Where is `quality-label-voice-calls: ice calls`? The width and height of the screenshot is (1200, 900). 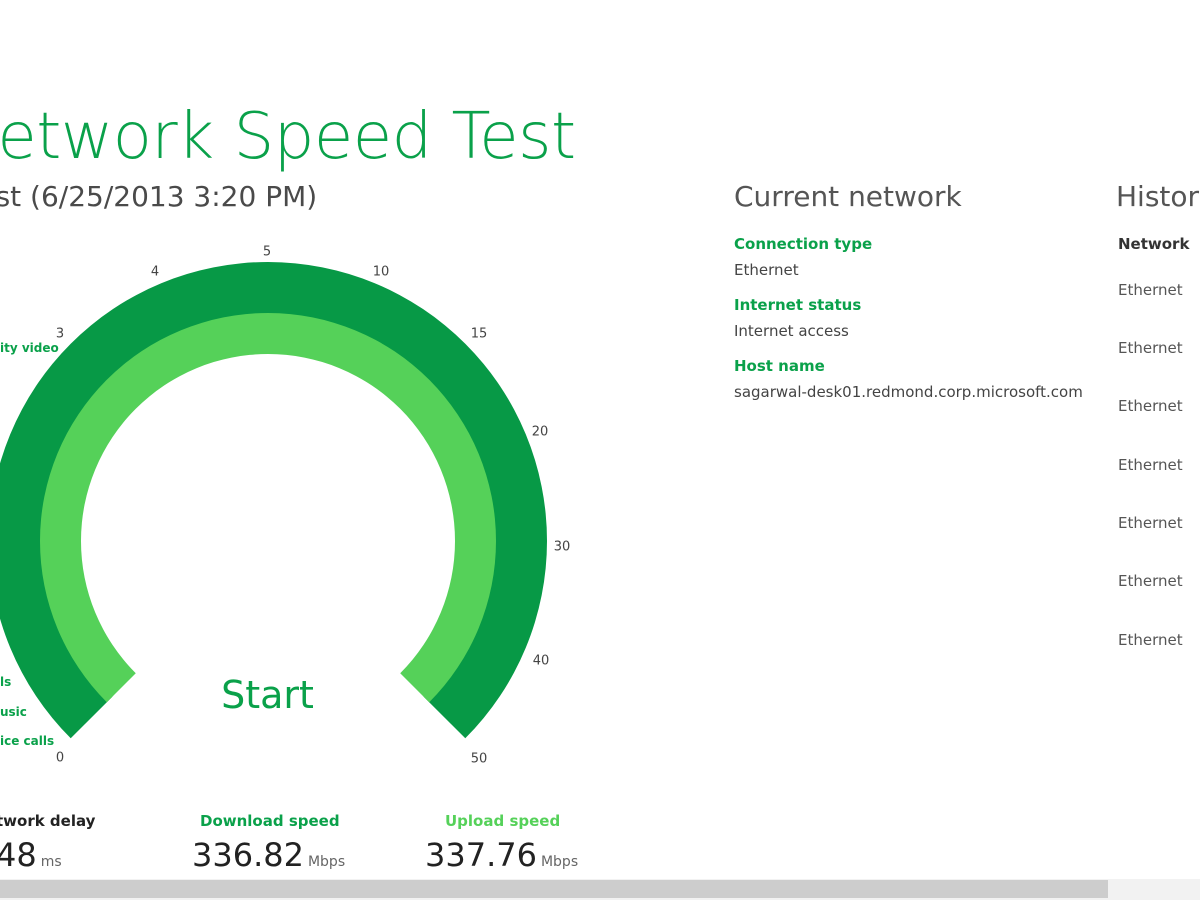 quality-label-voice-calls: ice calls is located at coordinates (27, 741).